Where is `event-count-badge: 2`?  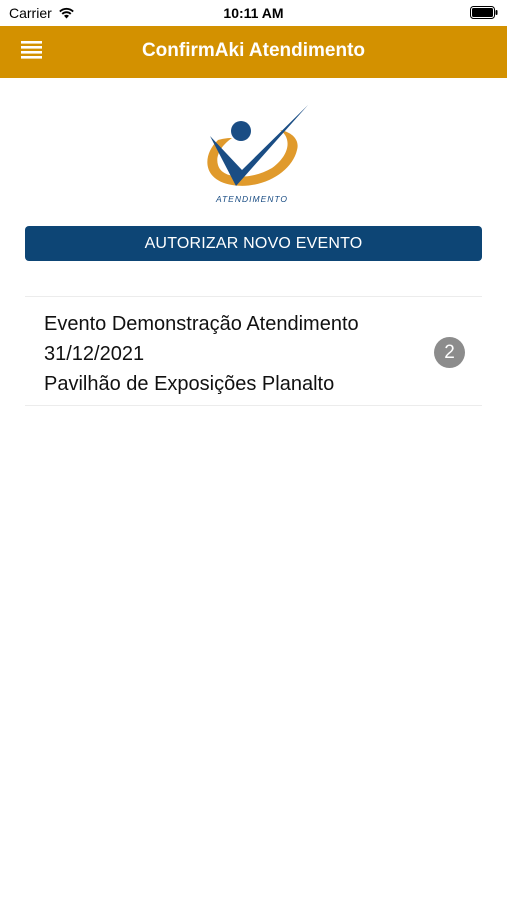 event-count-badge: 2 is located at coordinates (449, 352).